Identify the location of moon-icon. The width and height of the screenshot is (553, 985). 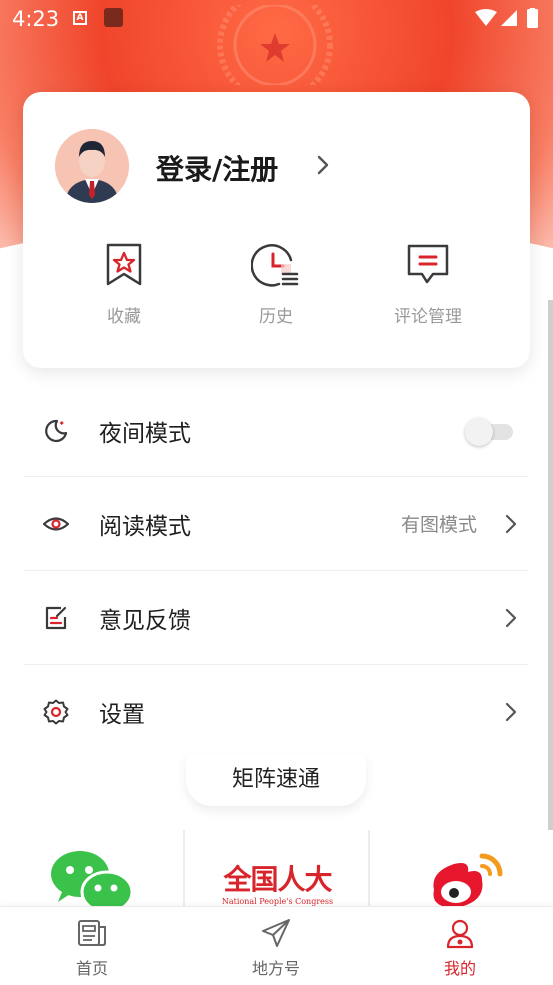
(56, 431).